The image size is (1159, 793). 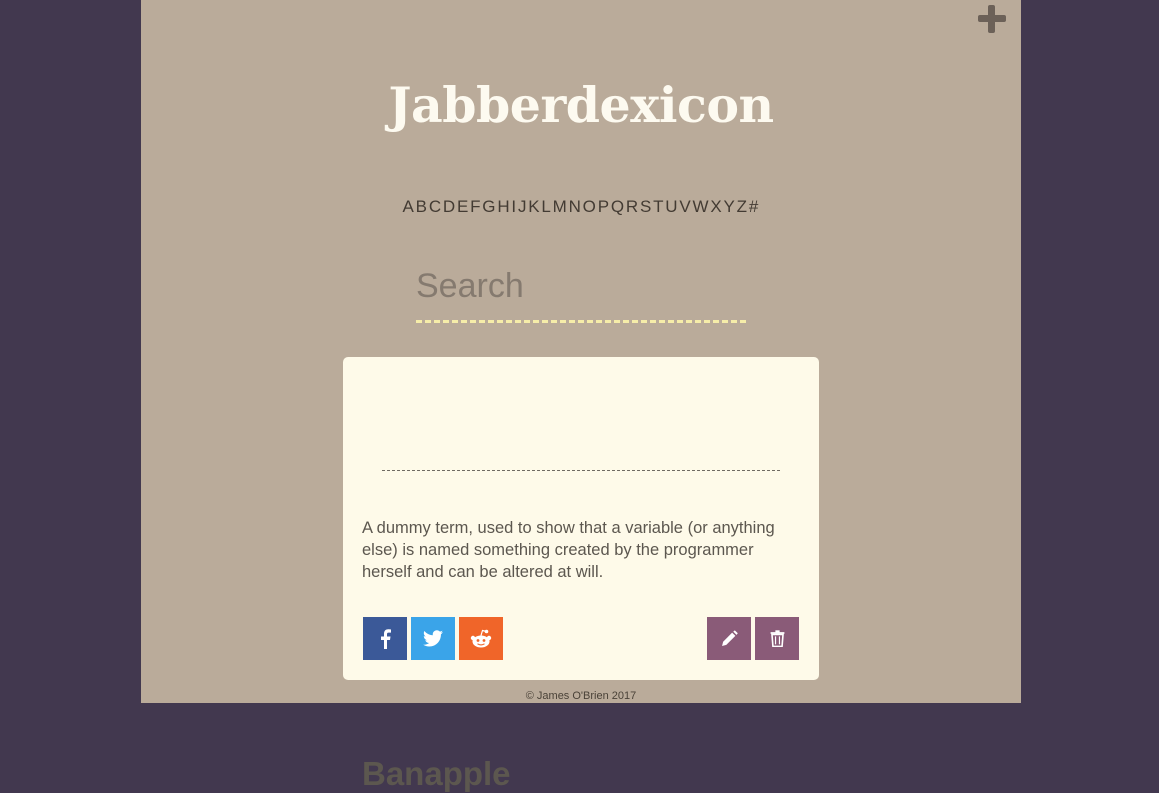 What do you see at coordinates (489, 206) in the screenshot?
I see `alphabet-link: G` at bounding box center [489, 206].